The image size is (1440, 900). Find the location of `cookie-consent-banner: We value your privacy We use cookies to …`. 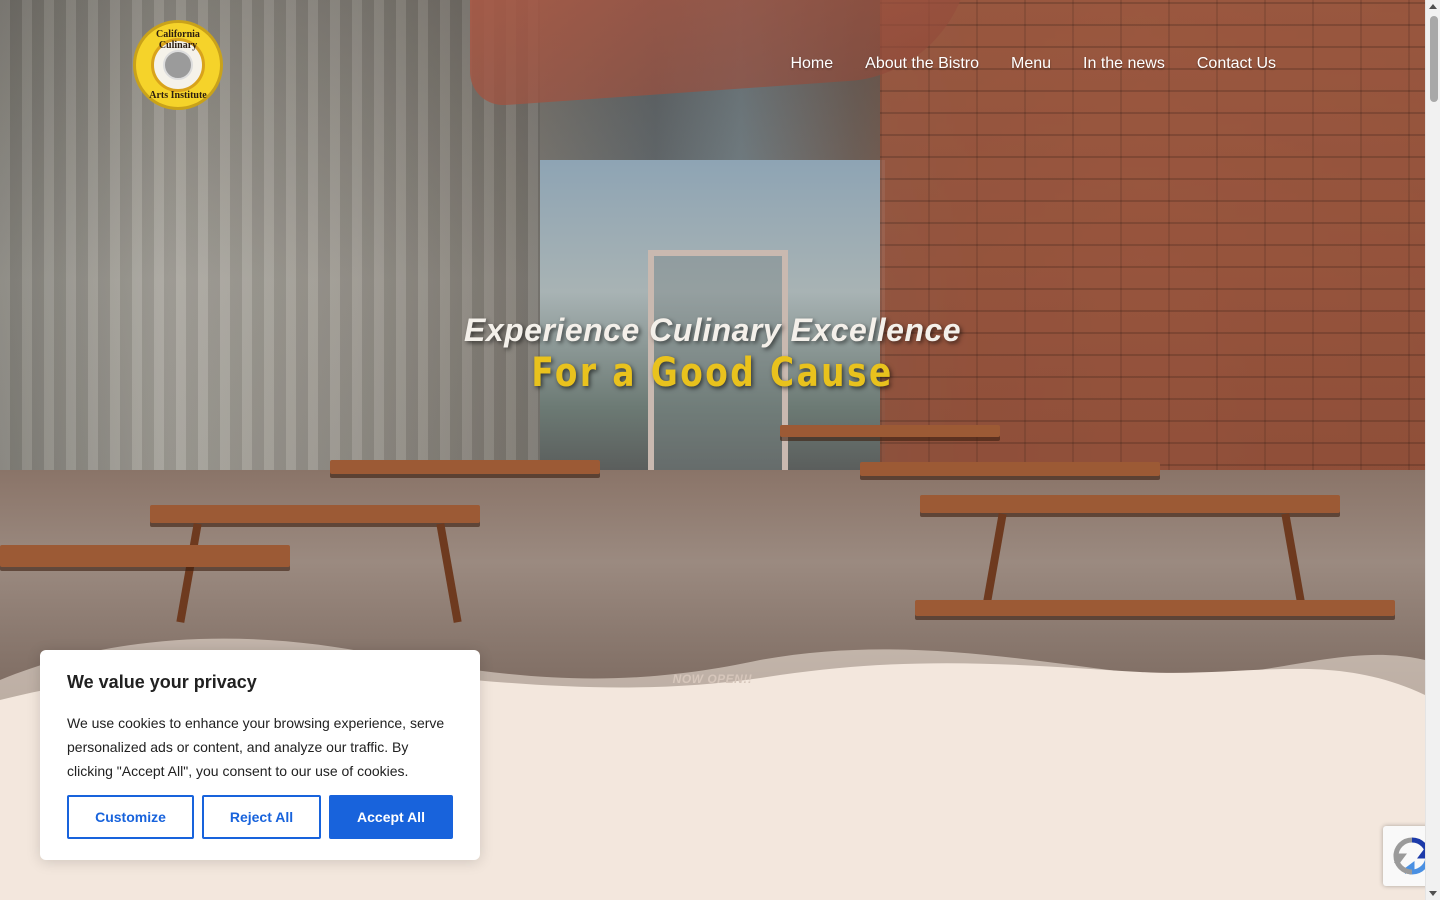

cookie-consent-banner: We value your privacy We use cookies to … is located at coordinates (260, 755).